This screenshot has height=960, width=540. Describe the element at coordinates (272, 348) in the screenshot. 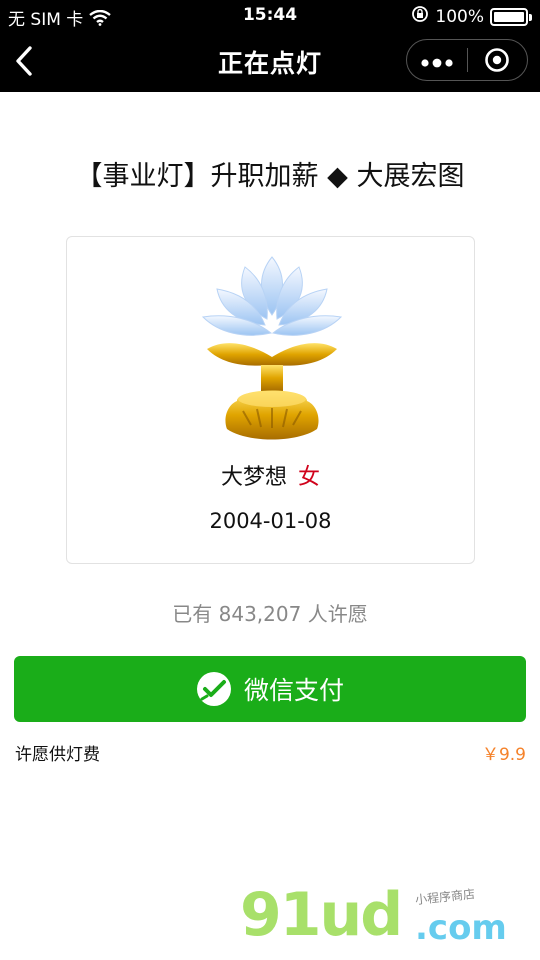

I see `lotus-lamp-icon` at that location.